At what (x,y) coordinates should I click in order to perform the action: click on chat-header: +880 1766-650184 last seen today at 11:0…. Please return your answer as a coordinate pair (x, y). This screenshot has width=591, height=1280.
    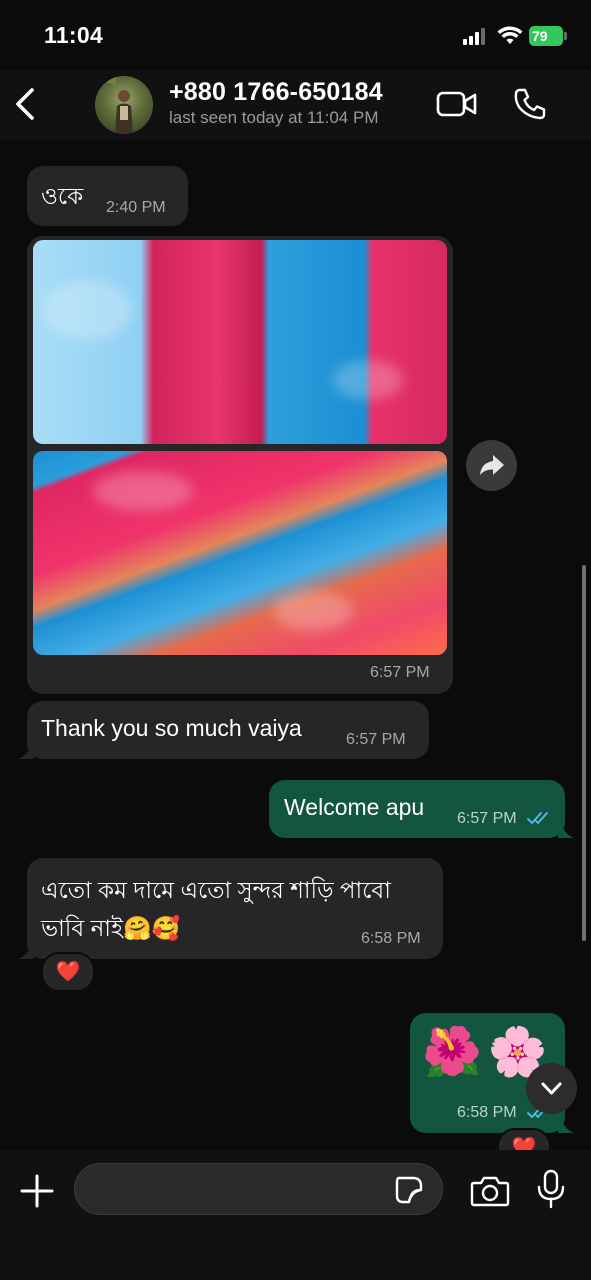
    Looking at the image, I should click on (295, 105).